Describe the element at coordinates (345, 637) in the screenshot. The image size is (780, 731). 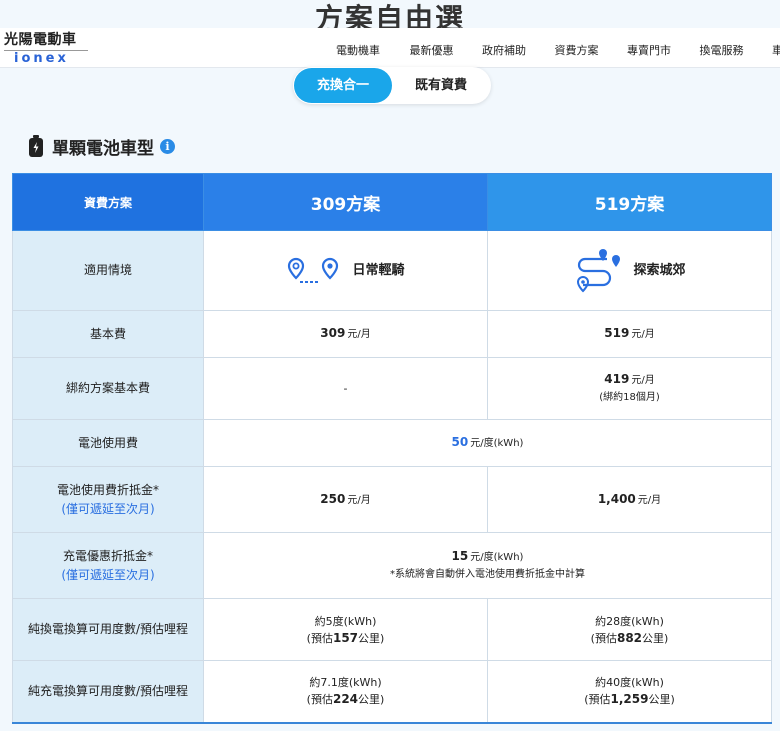
I see `swap-range-a-km: 157` at that location.